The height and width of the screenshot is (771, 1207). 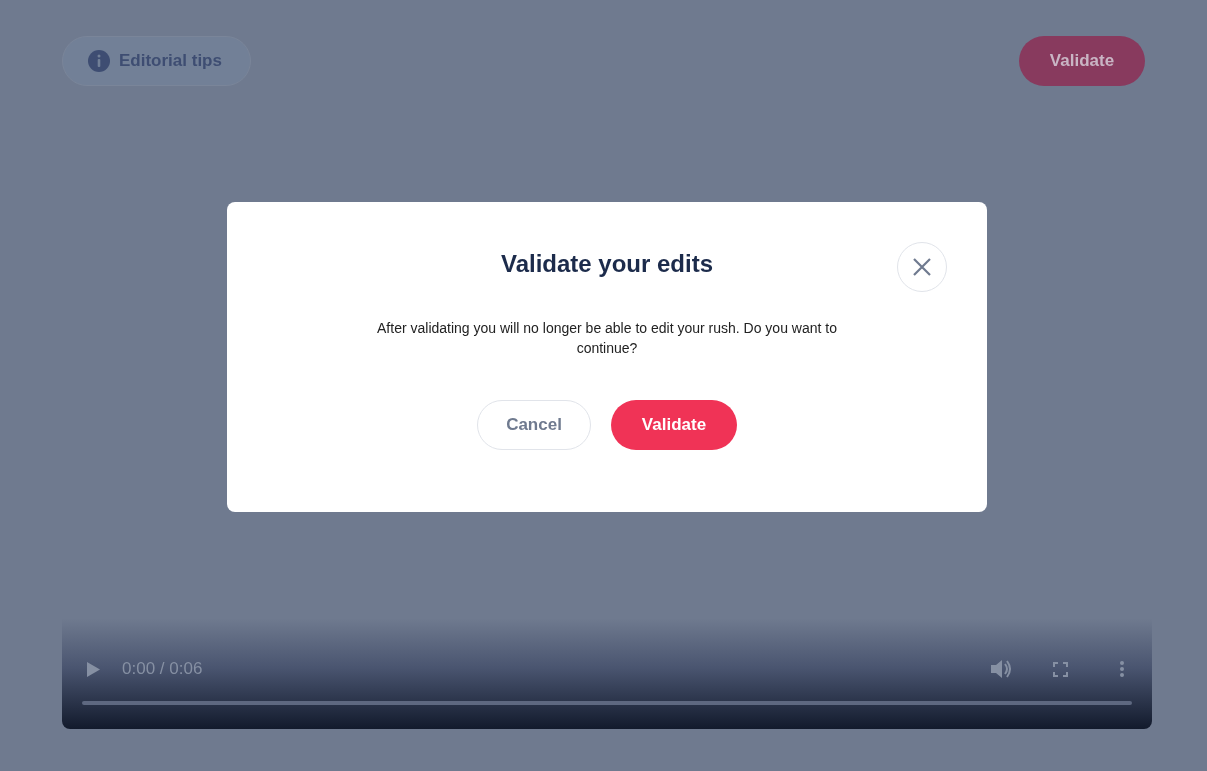 What do you see at coordinates (1002, 669) in the screenshot?
I see `volume-icon` at bounding box center [1002, 669].